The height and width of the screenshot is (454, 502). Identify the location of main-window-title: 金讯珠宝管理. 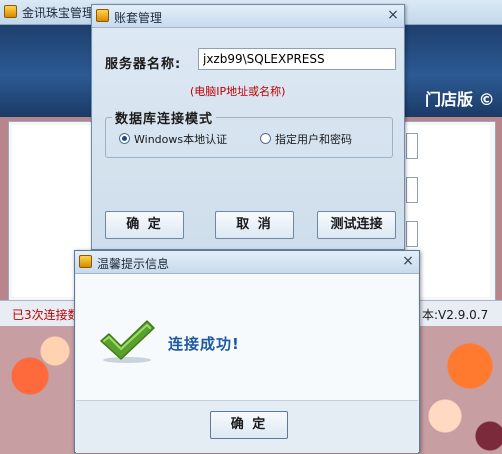
(58, 13).